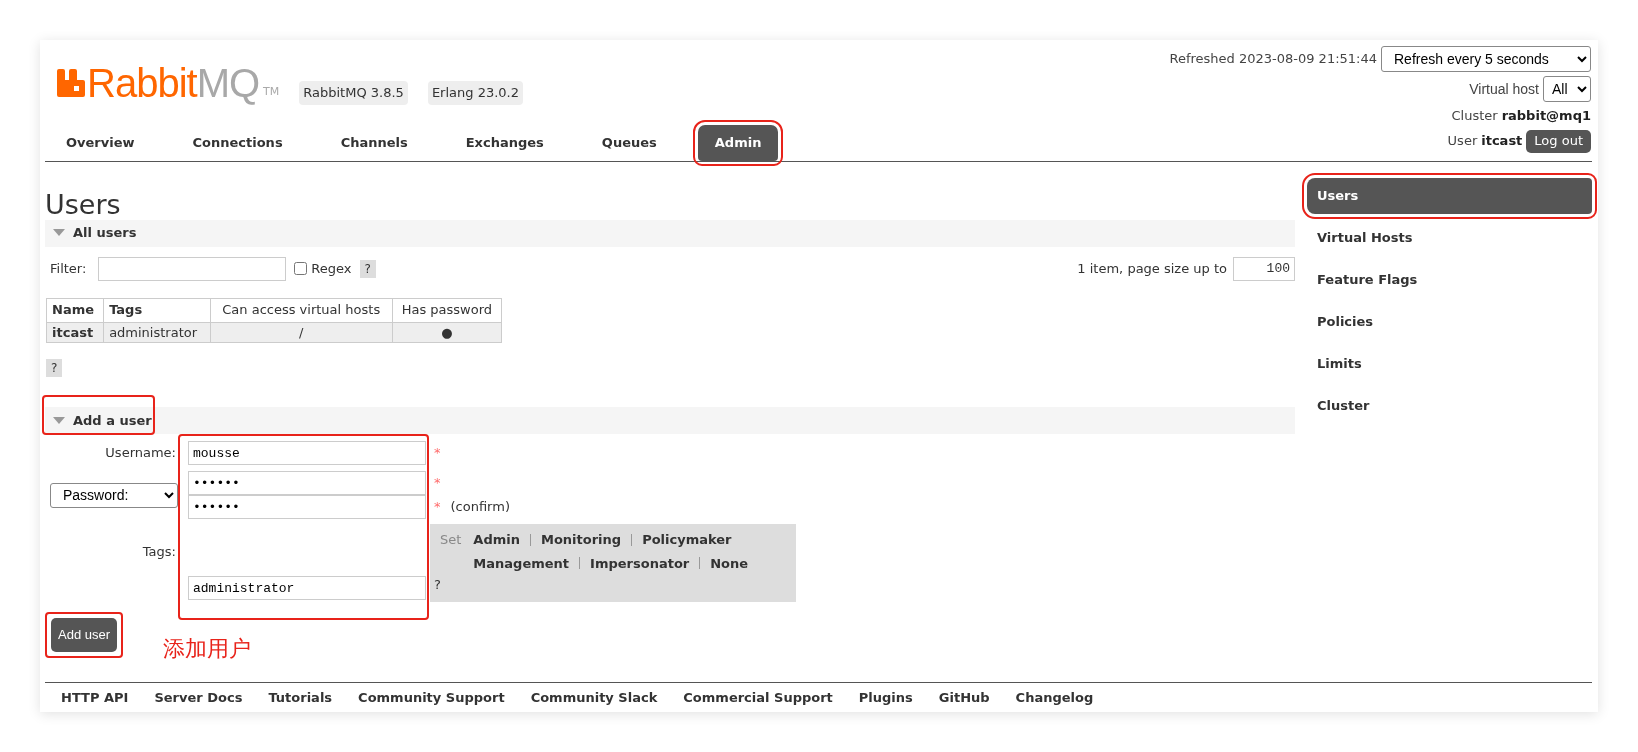 Image resolution: width=1638 pixels, height=752 pixels. I want to click on cluster-label: Cluster, so click(1474, 116).